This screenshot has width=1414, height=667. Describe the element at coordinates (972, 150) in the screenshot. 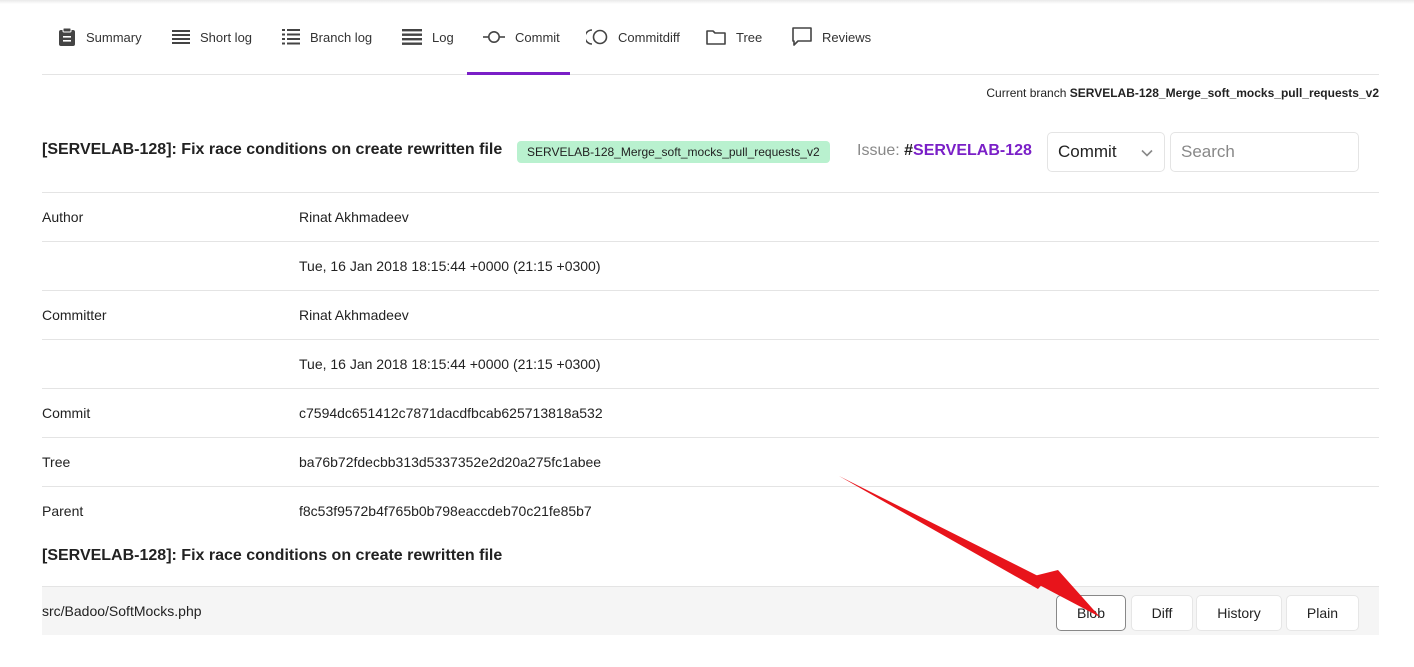

I see `issue-link: SERVELAB-128` at that location.